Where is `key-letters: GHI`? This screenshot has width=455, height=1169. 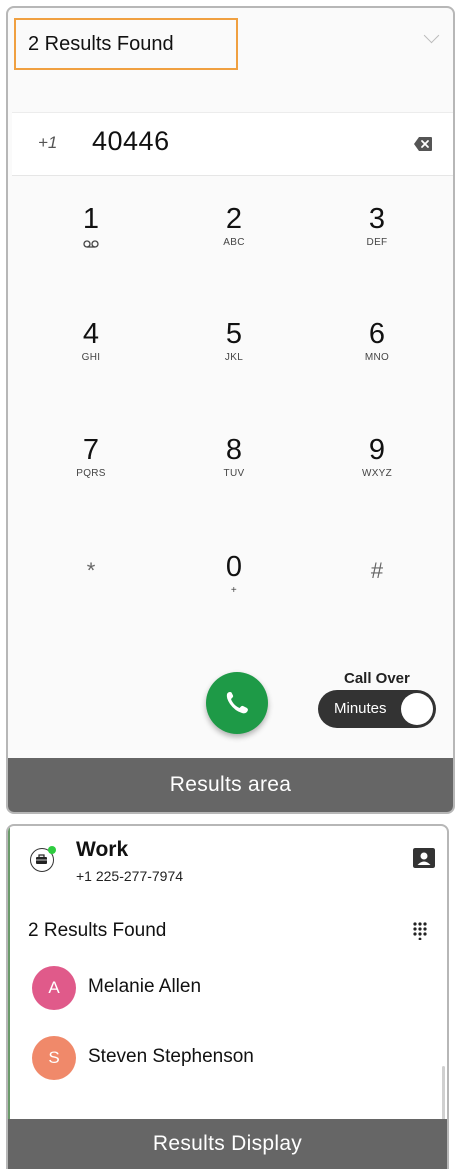 key-letters: GHI is located at coordinates (91, 357).